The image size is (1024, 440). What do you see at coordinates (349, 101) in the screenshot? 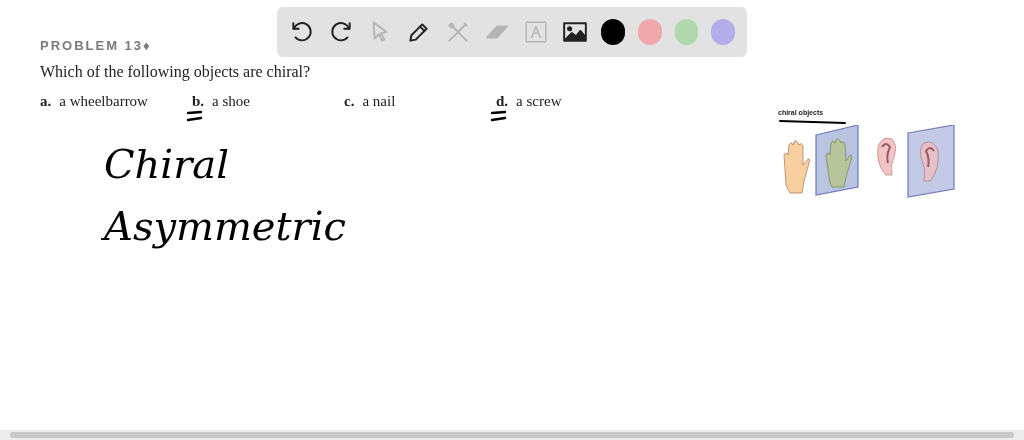
I see `option-letter: c.` at bounding box center [349, 101].